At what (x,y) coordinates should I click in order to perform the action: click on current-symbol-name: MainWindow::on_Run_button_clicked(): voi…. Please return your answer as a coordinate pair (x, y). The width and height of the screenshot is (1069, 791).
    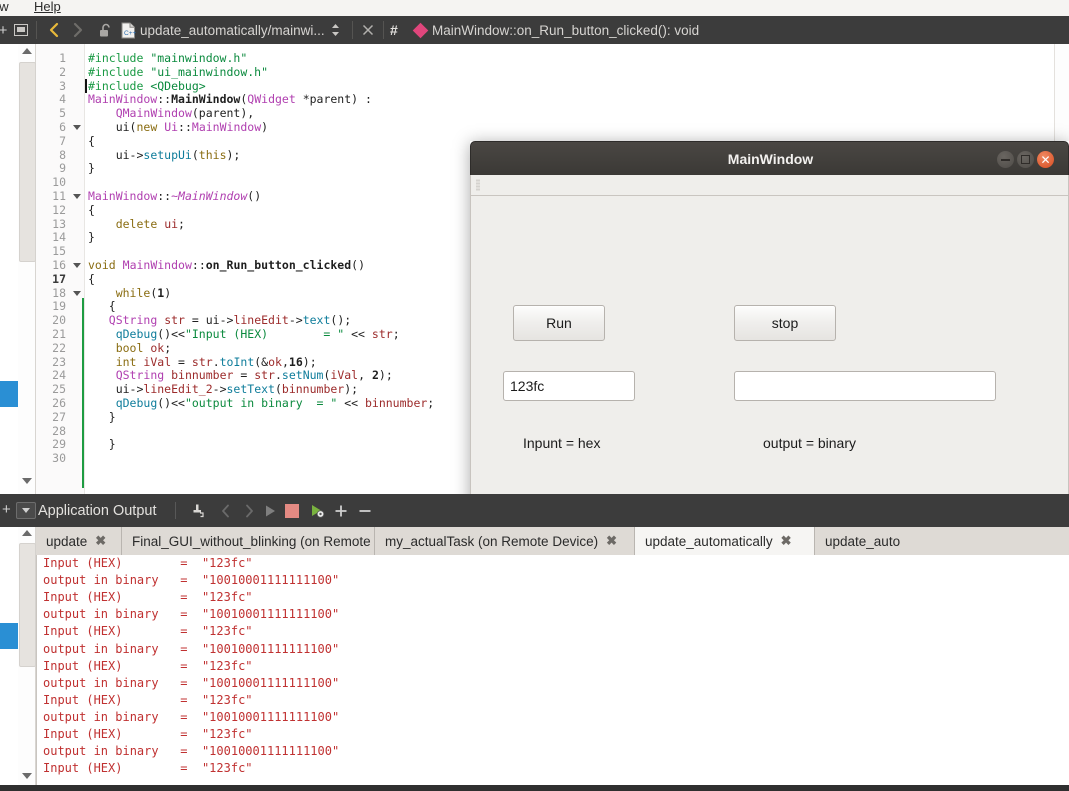
    Looking at the image, I should click on (565, 30).